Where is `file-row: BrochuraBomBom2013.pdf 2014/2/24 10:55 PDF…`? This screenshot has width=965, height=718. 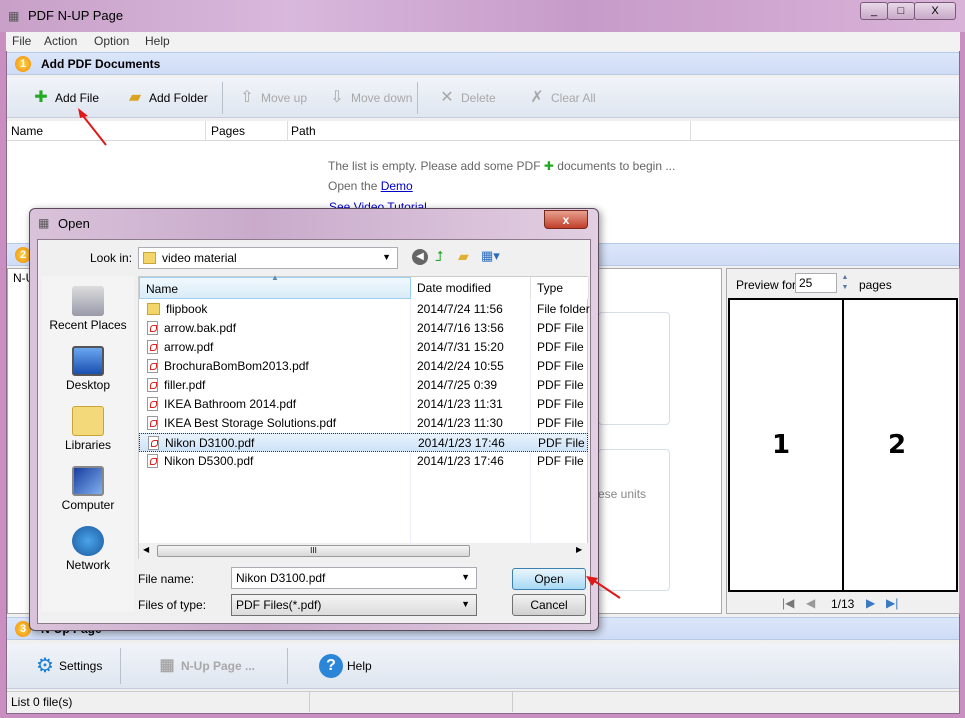
file-row: BrochuraBomBom2013.pdf 2014/2/24 10:55 PDF… is located at coordinates (363, 366).